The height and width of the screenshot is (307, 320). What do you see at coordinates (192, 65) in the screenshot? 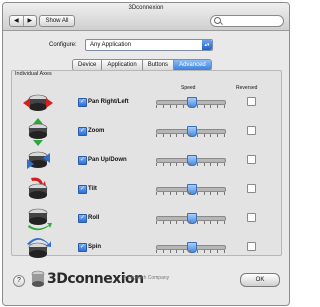
I see `tab-advanced: Advanced` at bounding box center [192, 65].